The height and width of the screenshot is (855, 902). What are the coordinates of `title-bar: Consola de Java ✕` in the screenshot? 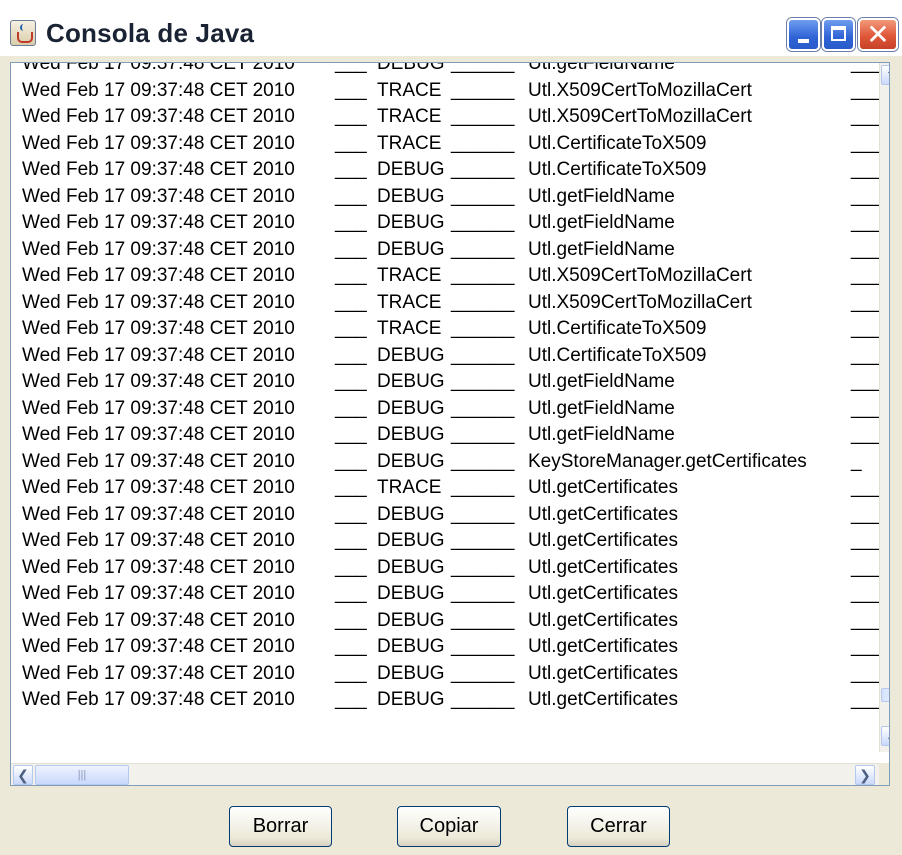 It's located at (451, 28).